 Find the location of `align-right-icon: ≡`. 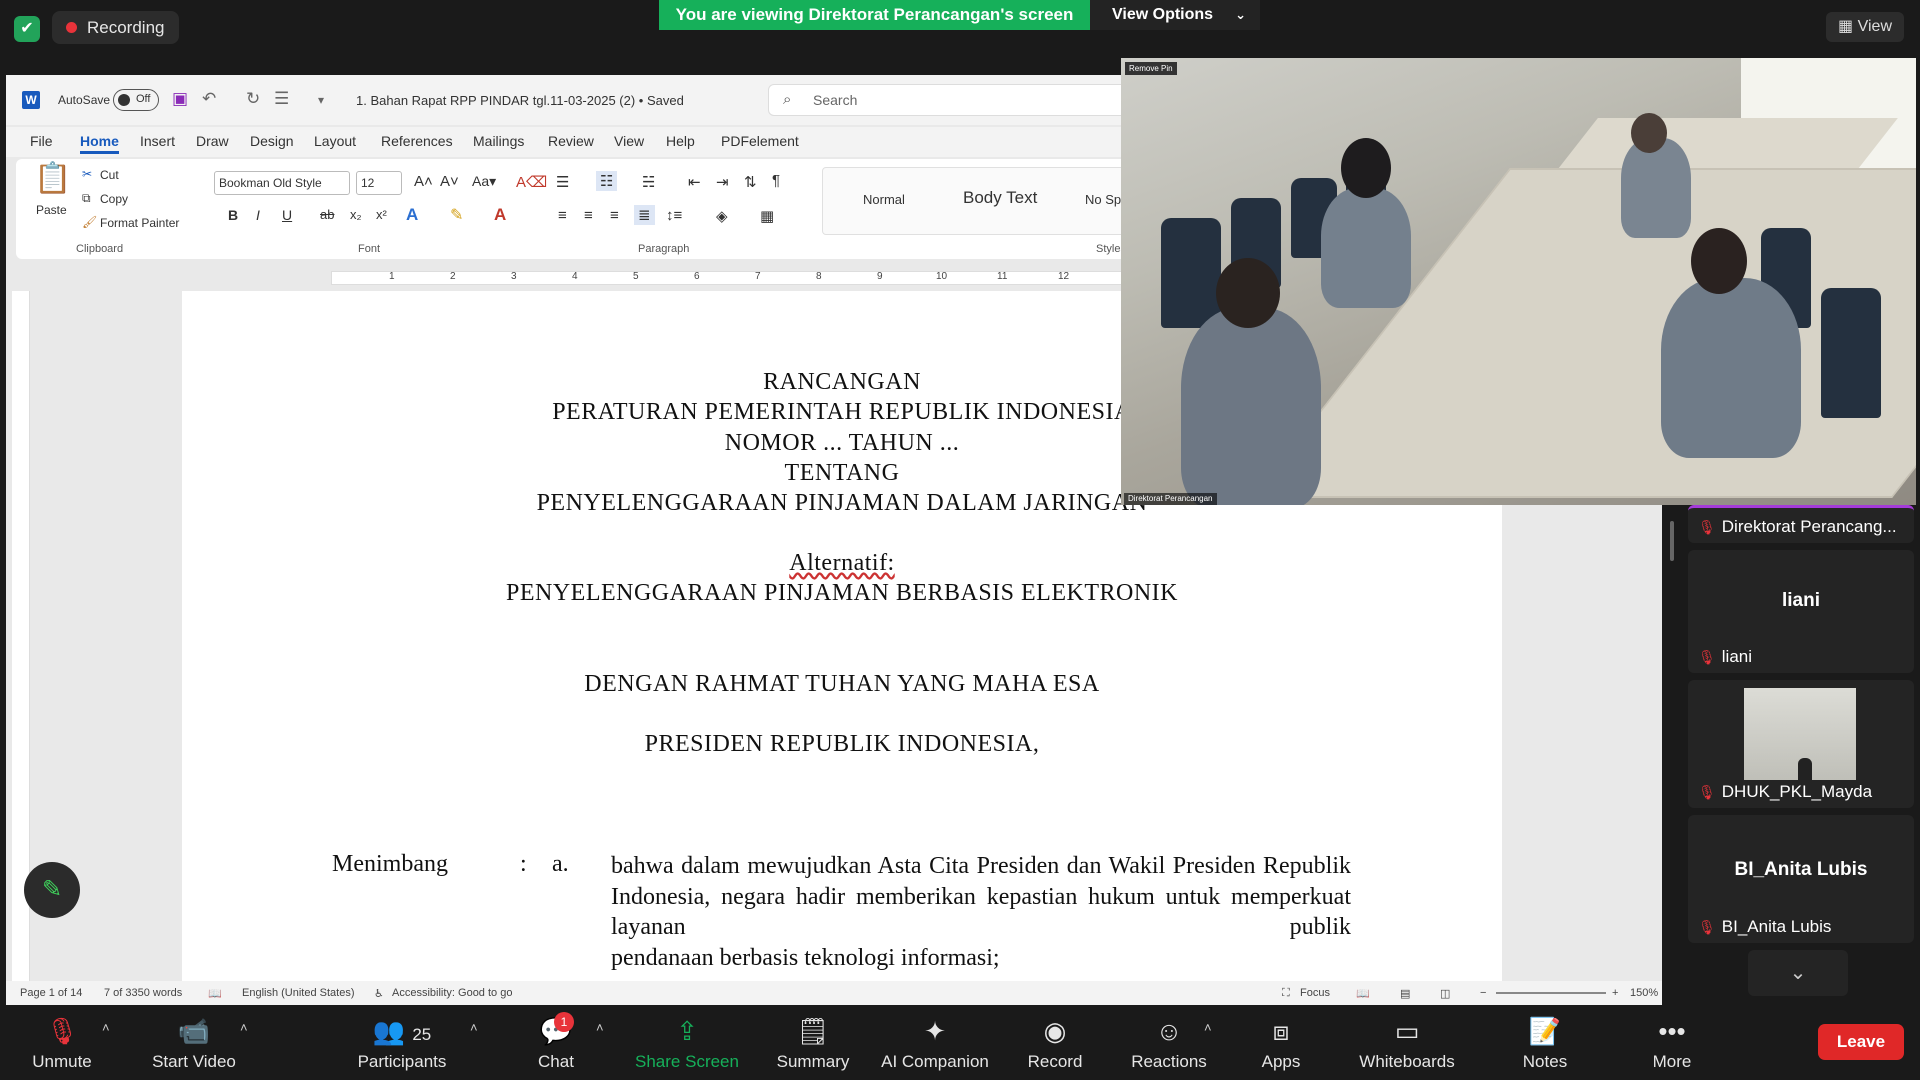

align-right-icon: ≡ is located at coordinates (614, 215).